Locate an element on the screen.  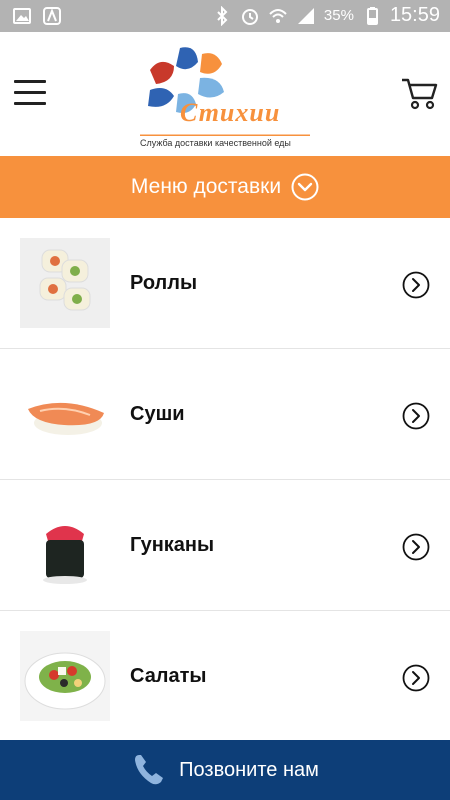
phone-icon is located at coordinates (149, 770).